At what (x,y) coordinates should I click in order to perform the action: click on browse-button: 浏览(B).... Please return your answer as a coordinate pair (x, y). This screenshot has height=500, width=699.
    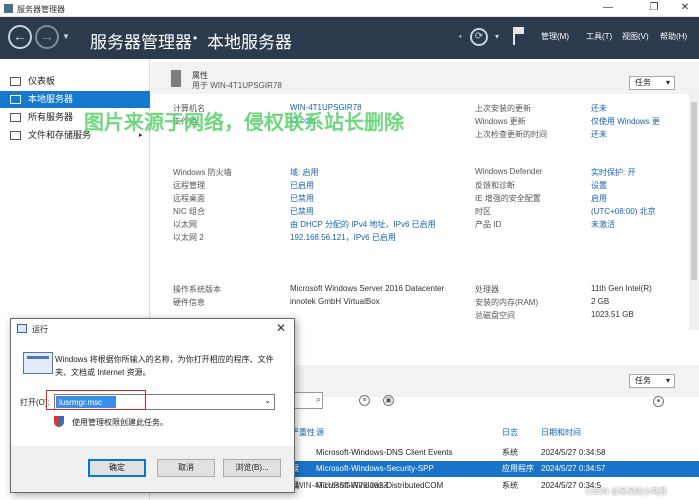
    Looking at the image, I should click on (252, 468).